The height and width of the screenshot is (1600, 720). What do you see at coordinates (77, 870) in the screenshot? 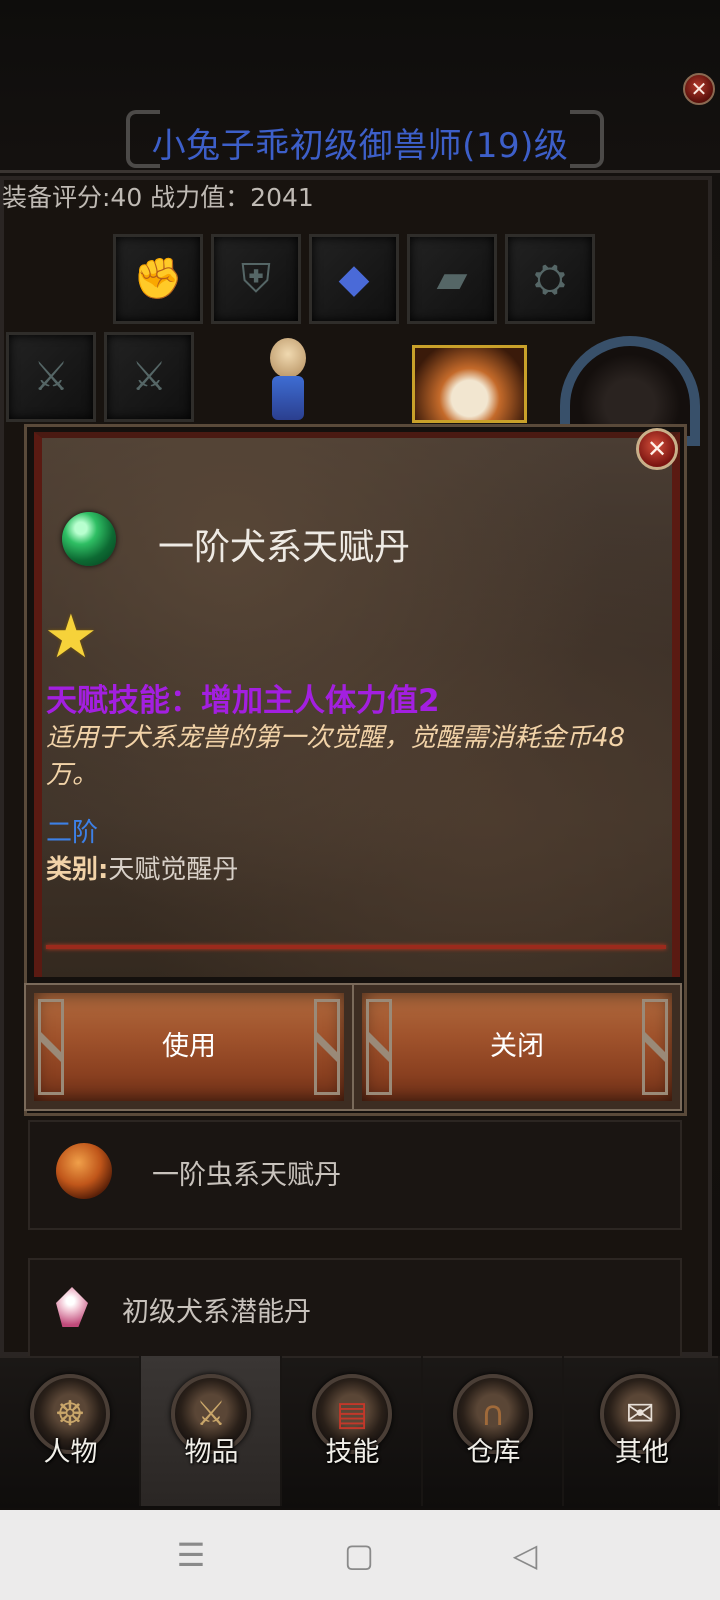
I see `category-key: 类别:` at bounding box center [77, 870].